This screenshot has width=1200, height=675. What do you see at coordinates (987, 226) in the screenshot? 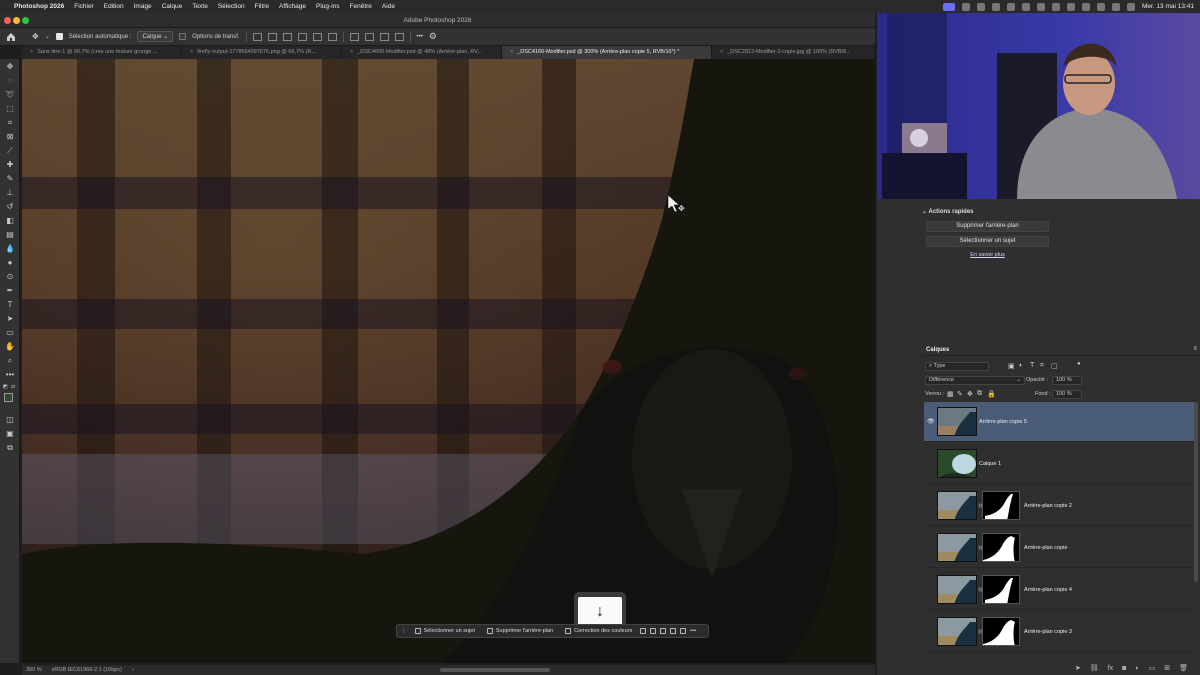
I see `qa-remove-background-button: Supprimer l'arrière-plan` at bounding box center [987, 226].